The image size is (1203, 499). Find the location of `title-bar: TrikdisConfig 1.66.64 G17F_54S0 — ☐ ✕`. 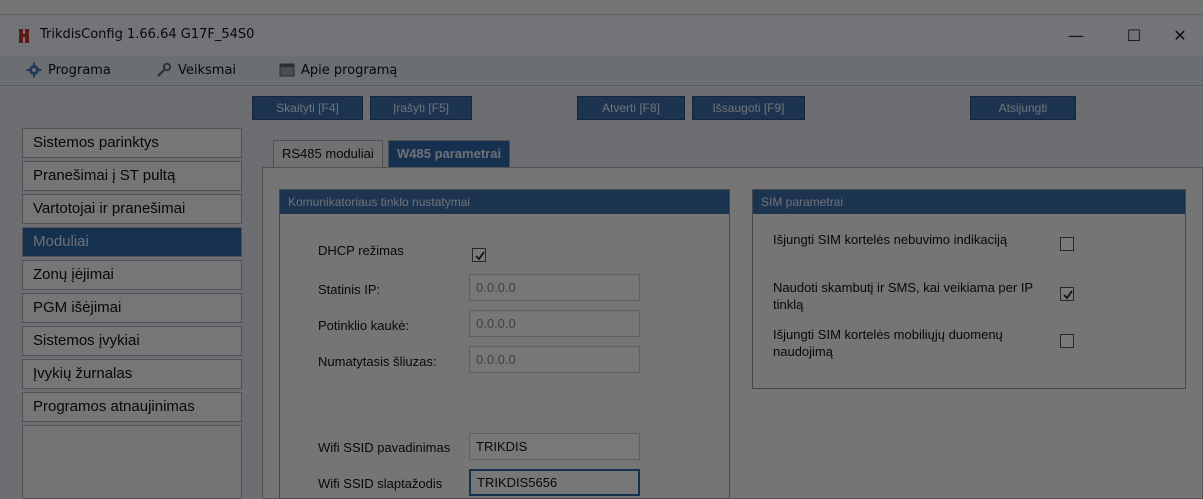

title-bar: TrikdisConfig 1.66.64 G17F_54S0 — ☐ ✕ is located at coordinates (601, 35).